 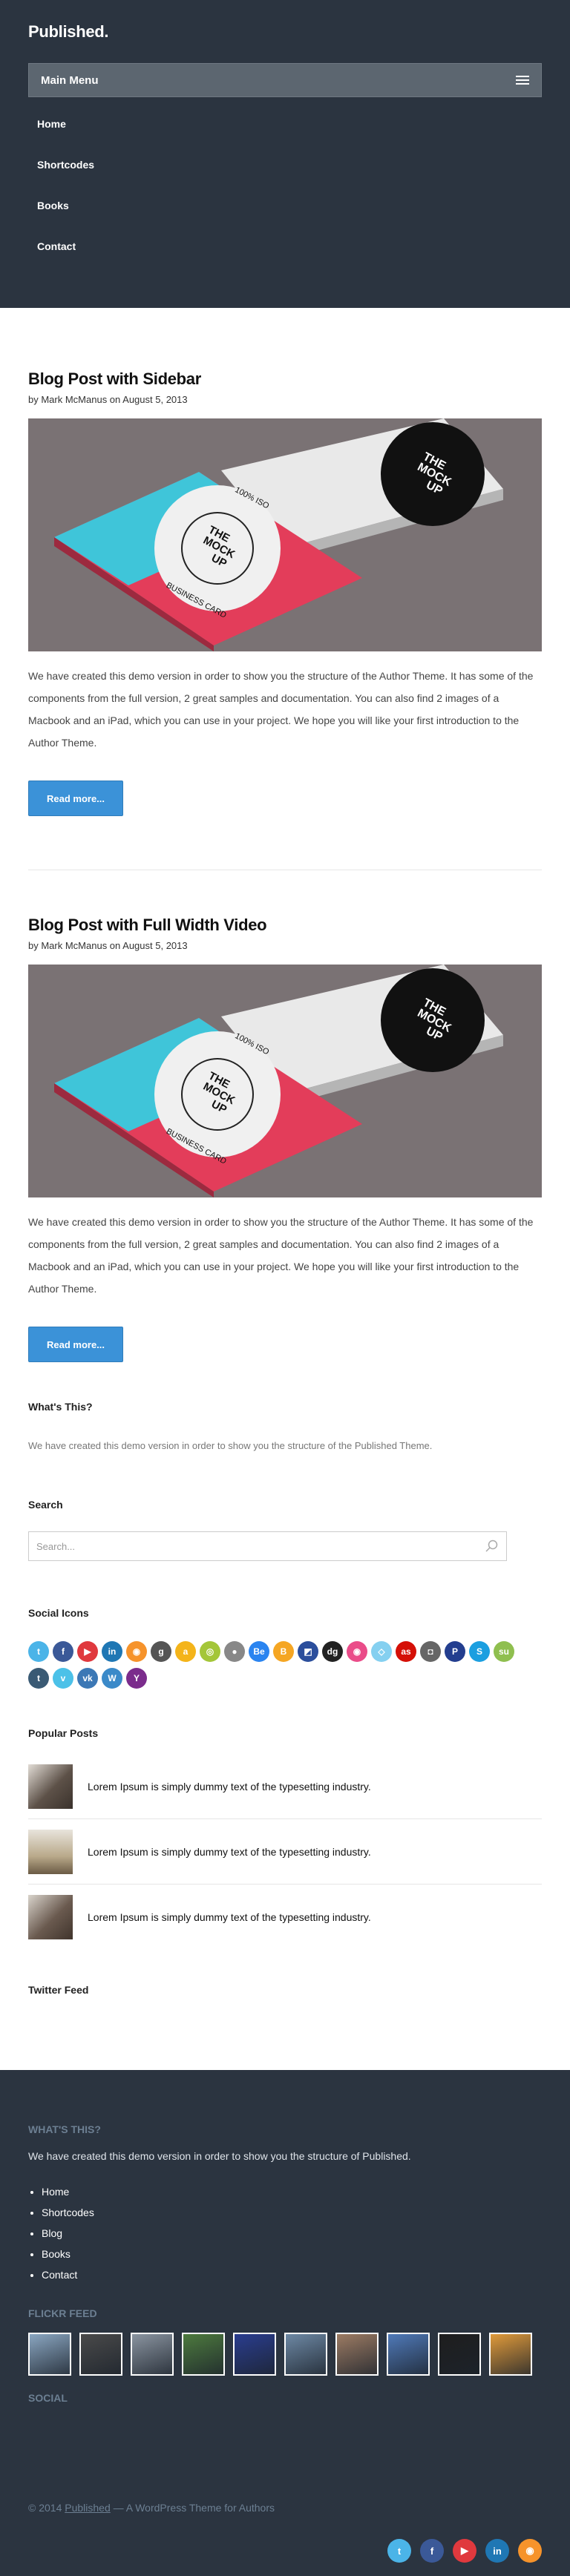 I want to click on nav-item-books: Books, so click(x=289, y=218).